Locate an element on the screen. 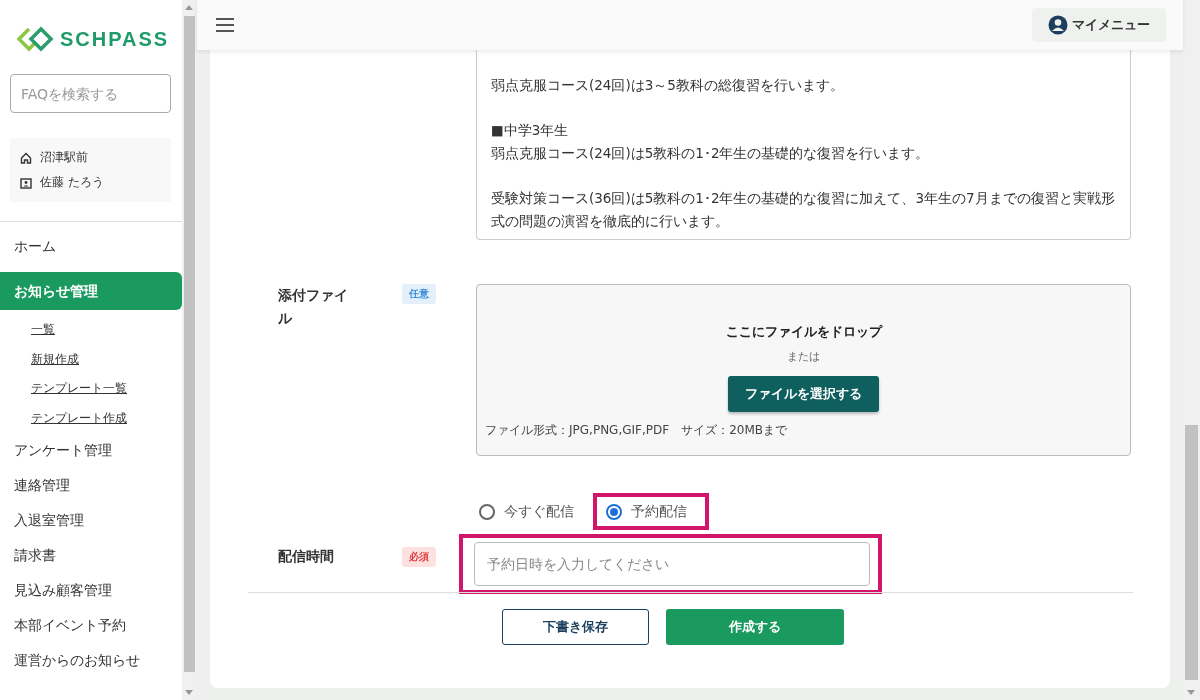  save-draft-button: 下書き保存 is located at coordinates (575, 627).